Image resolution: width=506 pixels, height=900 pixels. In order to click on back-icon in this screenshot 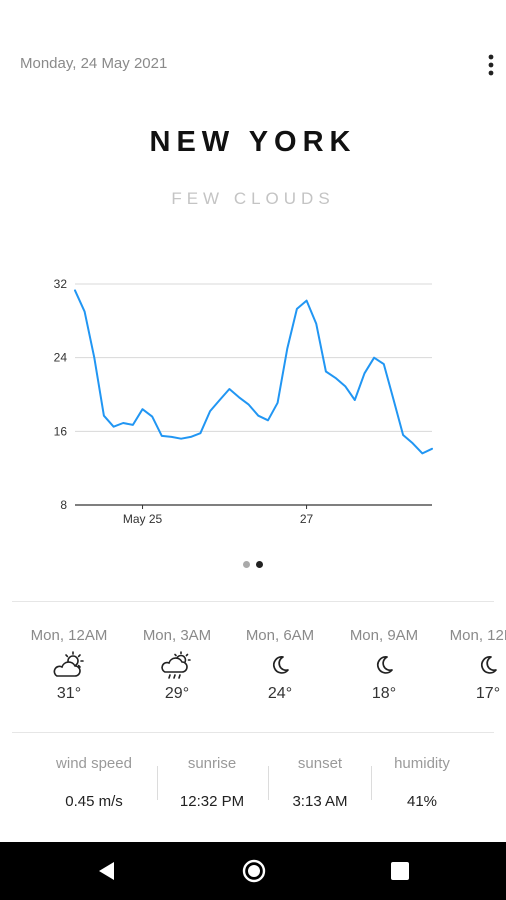, I will do `click(106, 871)`.